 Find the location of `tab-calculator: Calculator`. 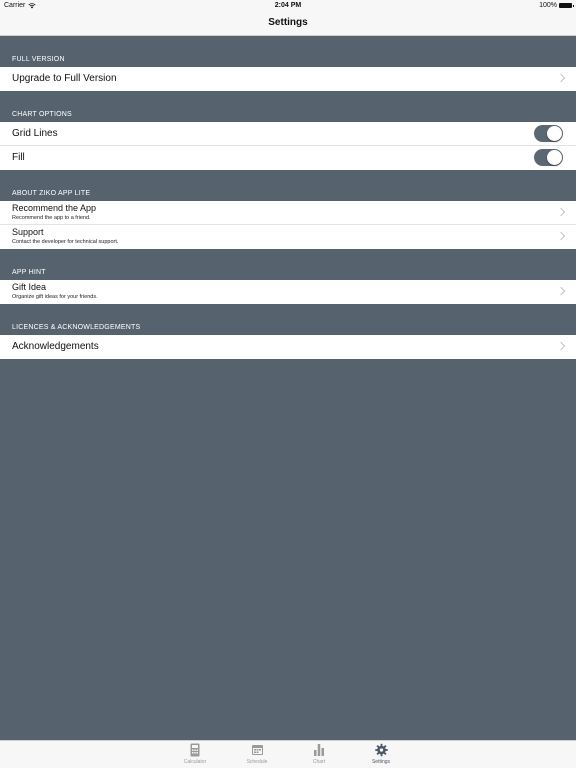

tab-calculator: Calculator is located at coordinates (195, 754).